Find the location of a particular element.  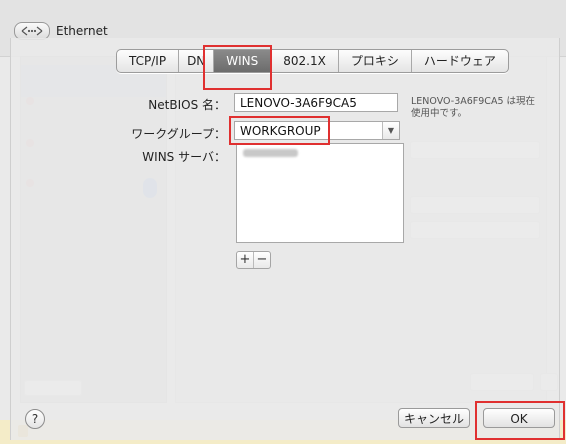

workgroup-label: ワークグループ： is located at coordinates (178, 134).